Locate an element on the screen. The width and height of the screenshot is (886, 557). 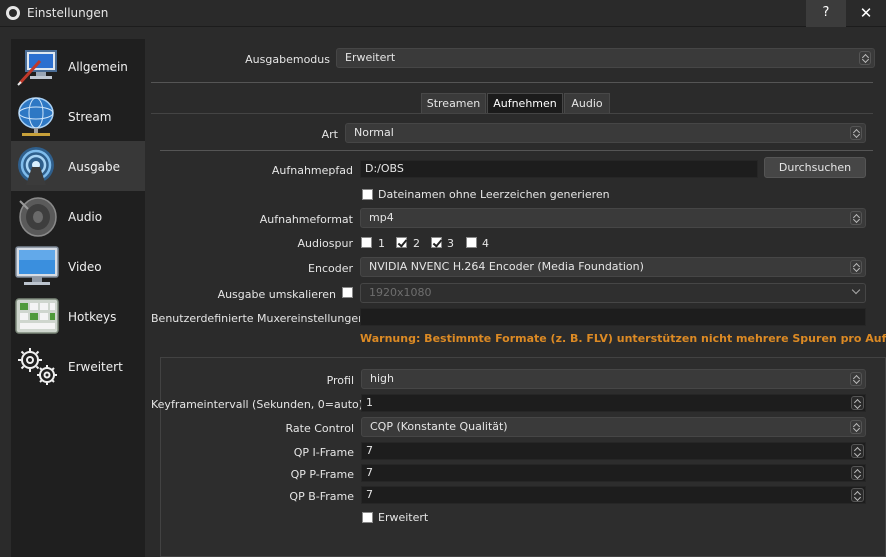
tab-audio: Audio is located at coordinates (587, 103).